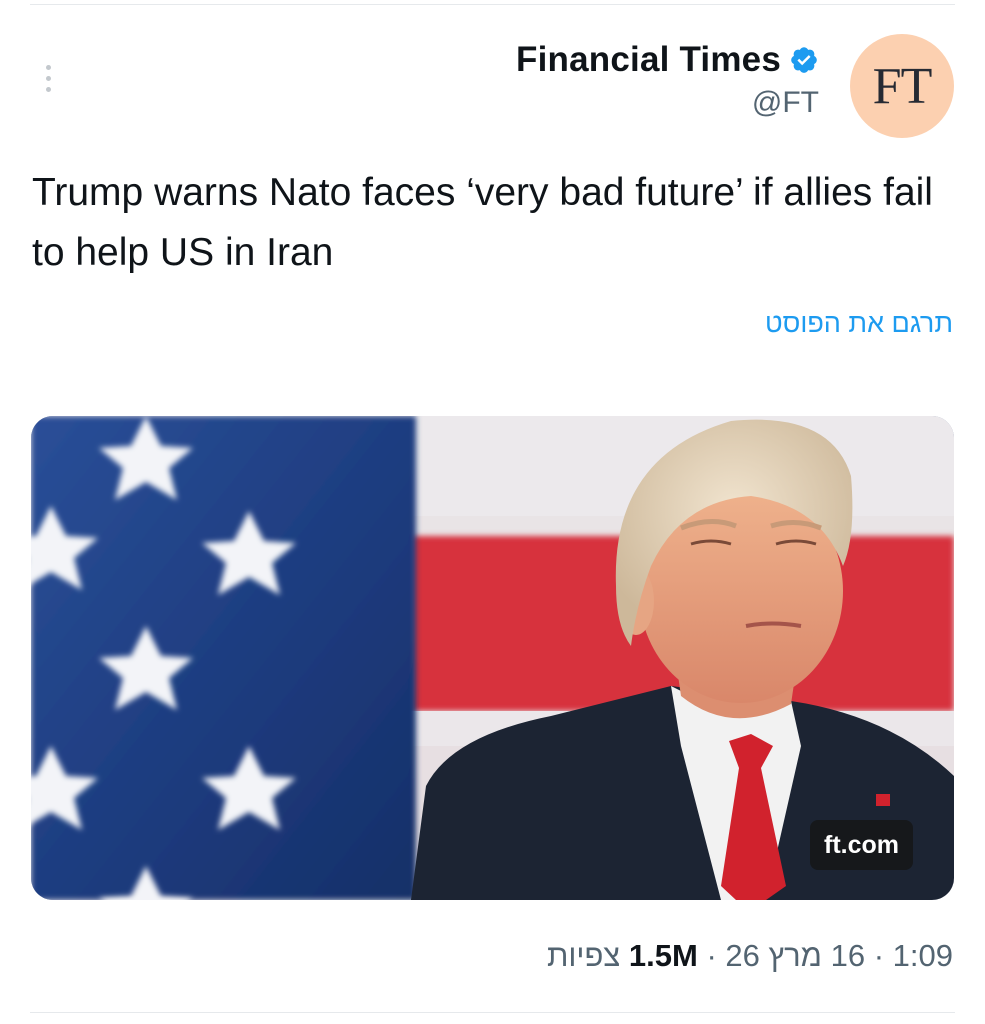 This screenshot has height=1024, width=985. I want to click on views-label: צפיות, so click(583, 955).